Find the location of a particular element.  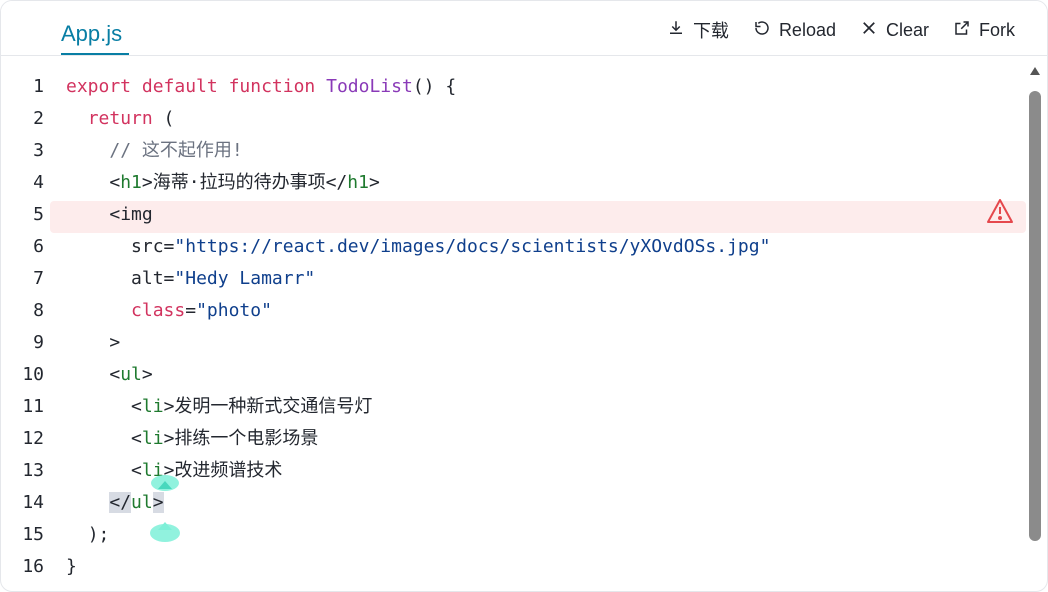

close-icon is located at coordinates (869, 30).